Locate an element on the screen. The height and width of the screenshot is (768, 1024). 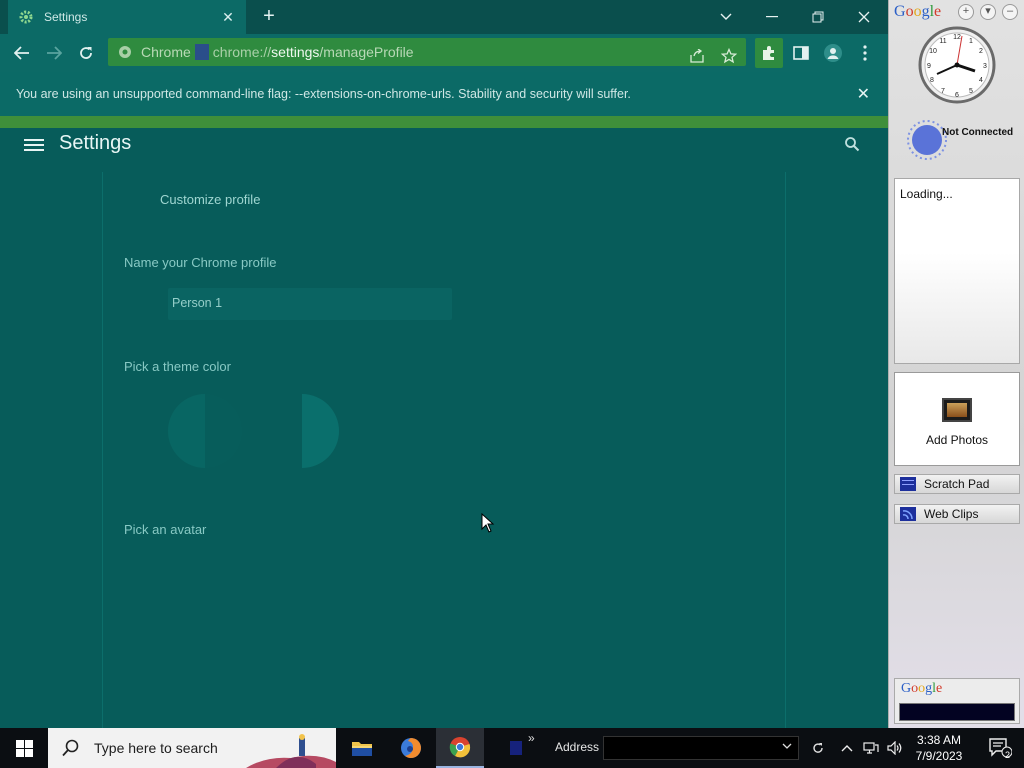
puzzle-icon is located at coordinates (768, 53).